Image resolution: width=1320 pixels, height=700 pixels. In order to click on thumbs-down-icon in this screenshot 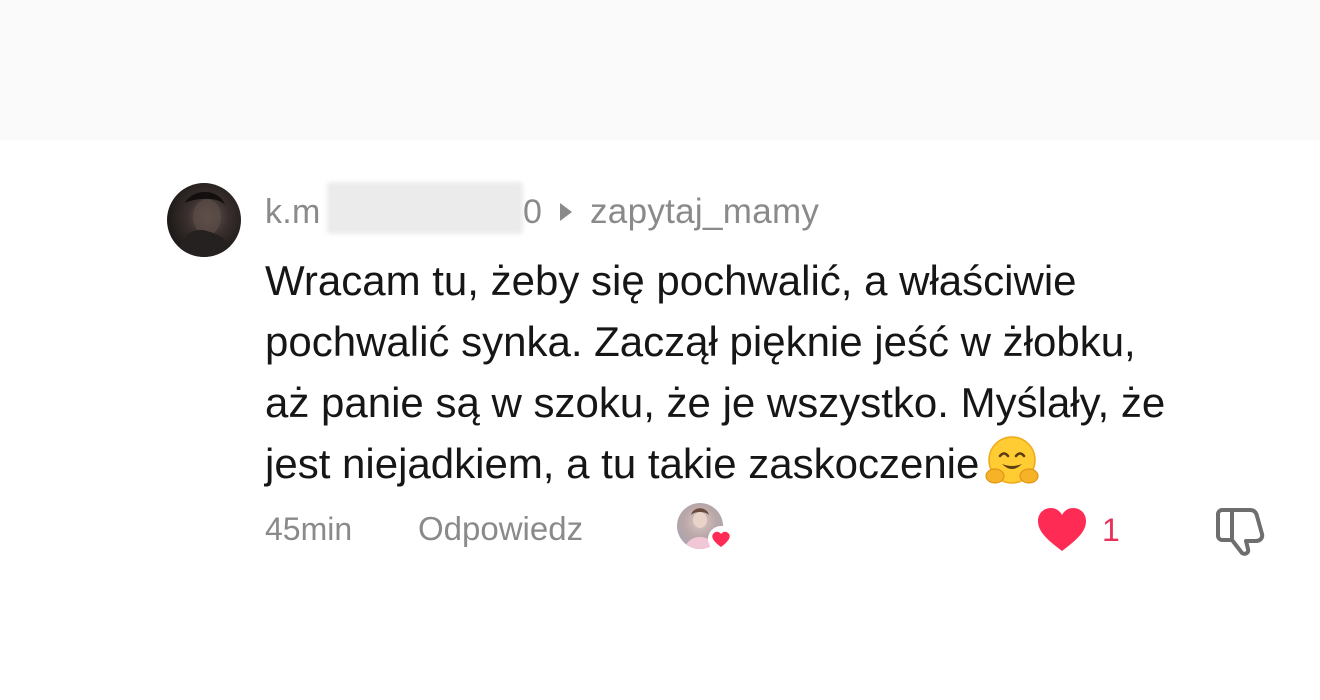, I will do `click(1242, 530)`.